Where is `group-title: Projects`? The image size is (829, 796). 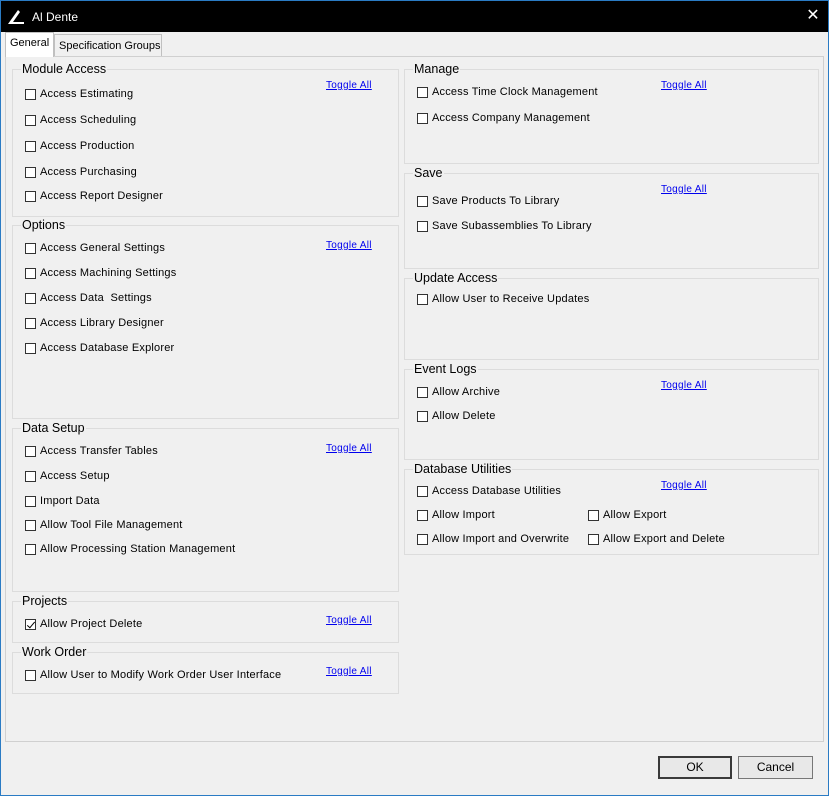
group-title: Projects is located at coordinates (45, 601).